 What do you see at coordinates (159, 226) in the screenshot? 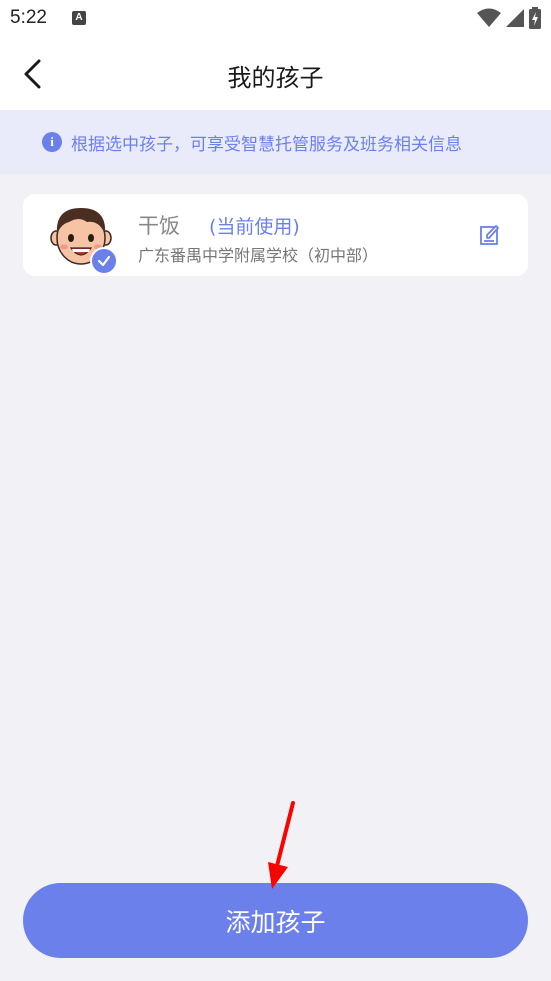
I see `child-name: 干饭` at bounding box center [159, 226].